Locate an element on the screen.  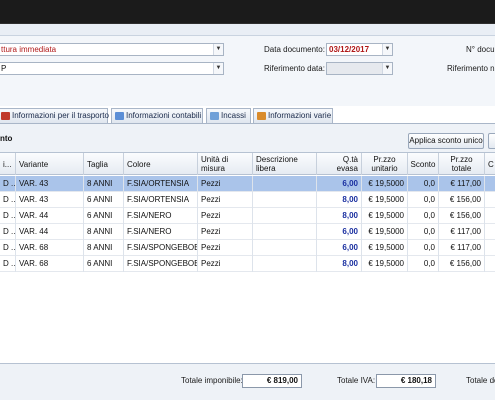
col-qta: Q.tà evasa is located at coordinates (339, 164).